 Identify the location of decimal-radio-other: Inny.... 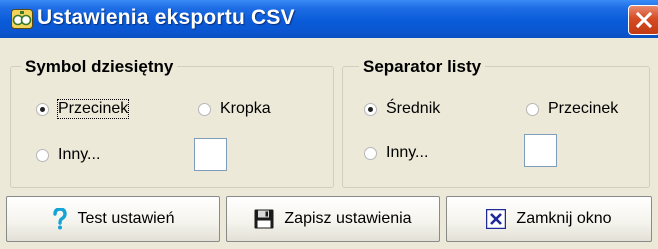
(68, 155).